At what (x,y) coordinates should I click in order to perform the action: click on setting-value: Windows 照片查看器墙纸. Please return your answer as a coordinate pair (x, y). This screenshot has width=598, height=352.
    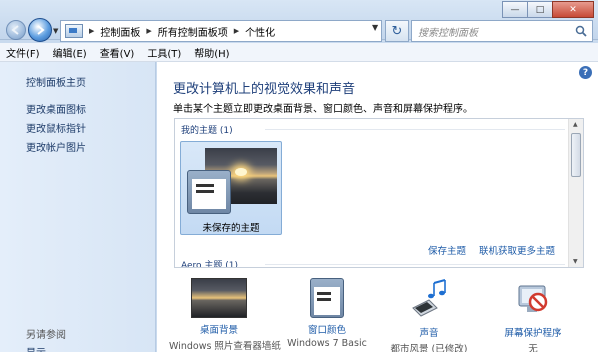
    Looking at the image, I should click on (225, 346).